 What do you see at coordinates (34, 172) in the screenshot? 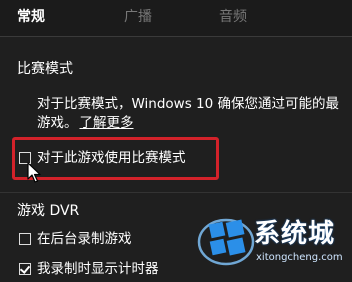
I see `mouse-cursor-icon` at bounding box center [34, 172].